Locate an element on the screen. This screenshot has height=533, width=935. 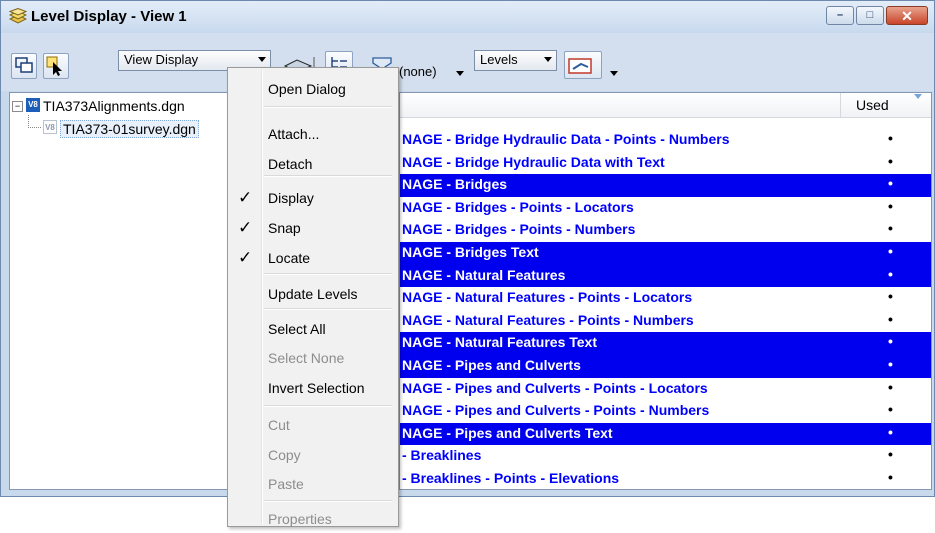
sort-descending-icon is located at coordinates (918, 96).